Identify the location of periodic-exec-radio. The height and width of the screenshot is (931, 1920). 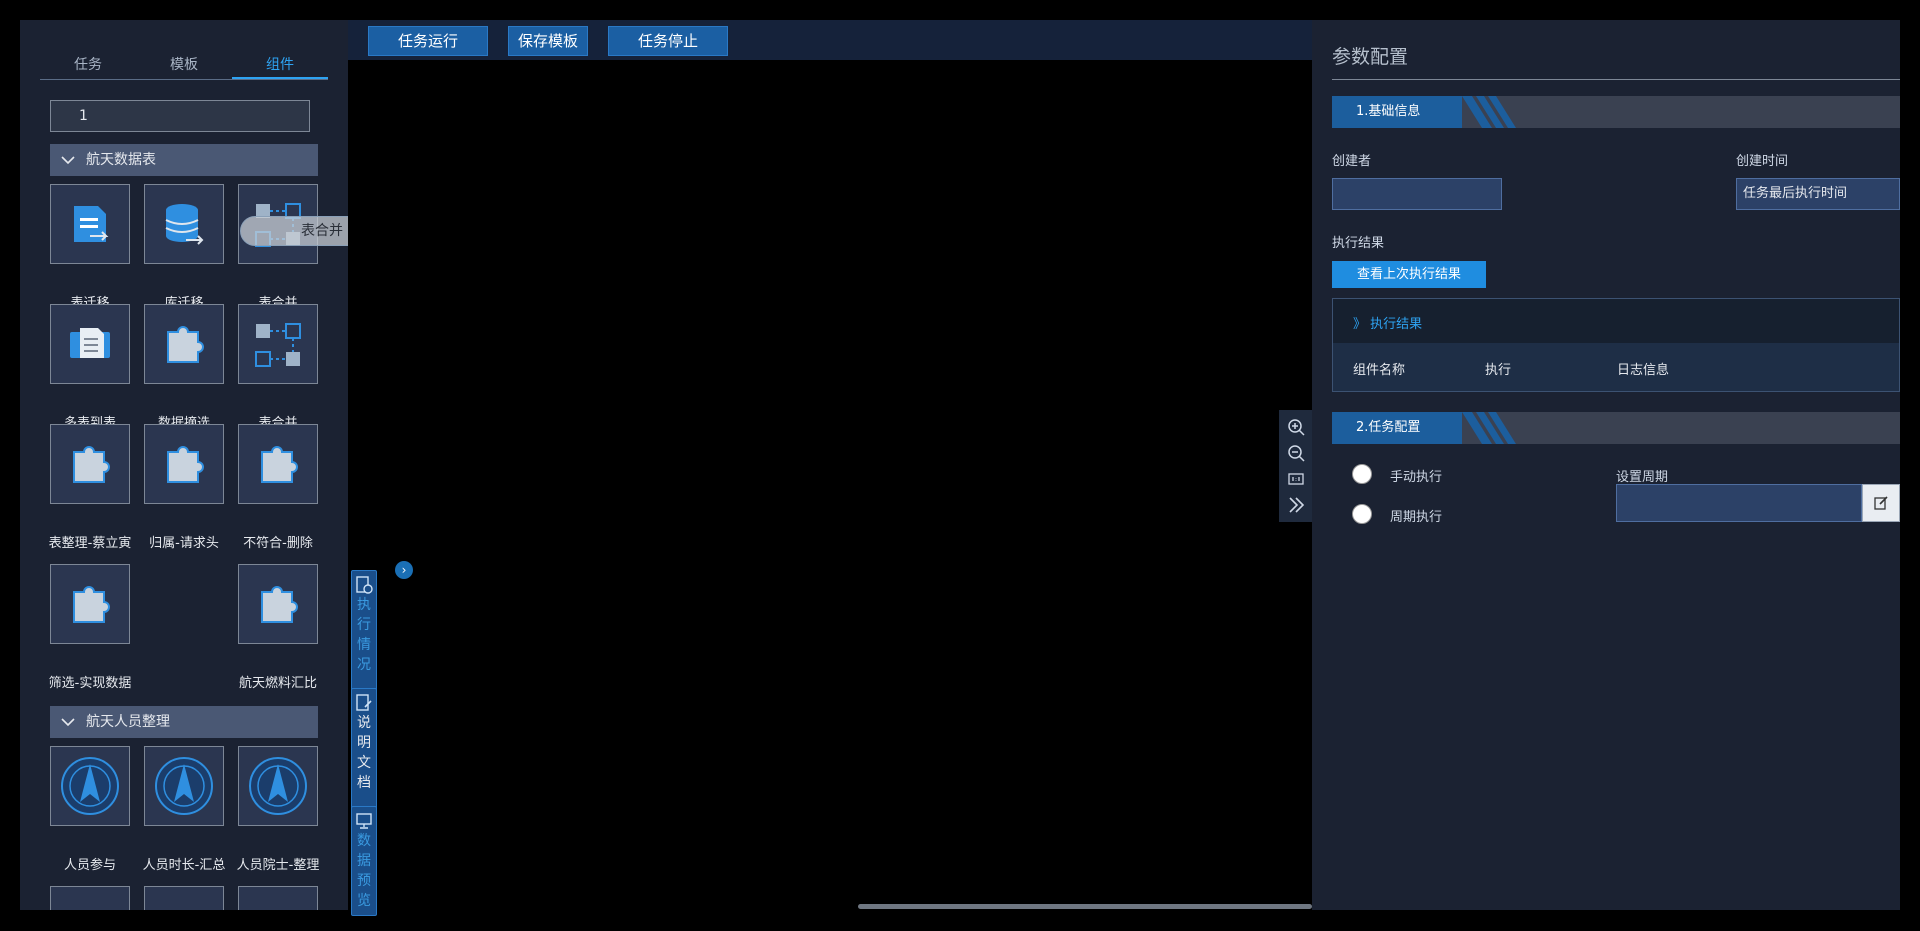
(1362, 514).